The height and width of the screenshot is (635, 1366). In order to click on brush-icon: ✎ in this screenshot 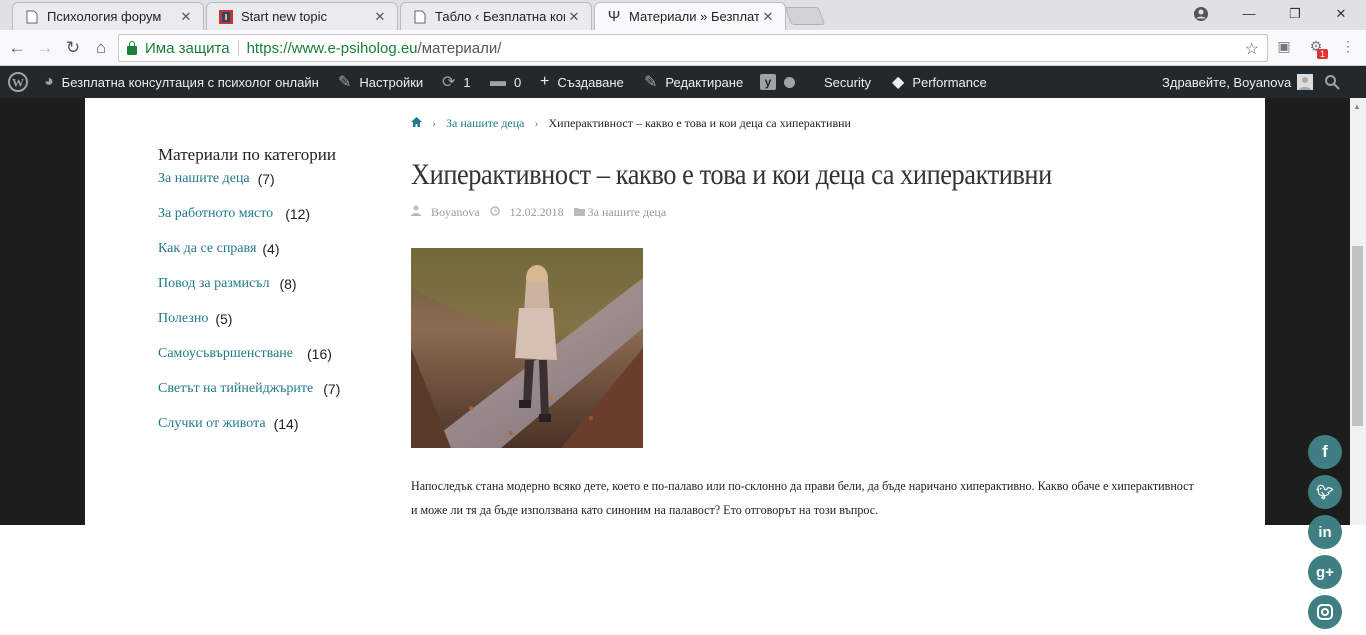, I will do `click(345, 82)`.